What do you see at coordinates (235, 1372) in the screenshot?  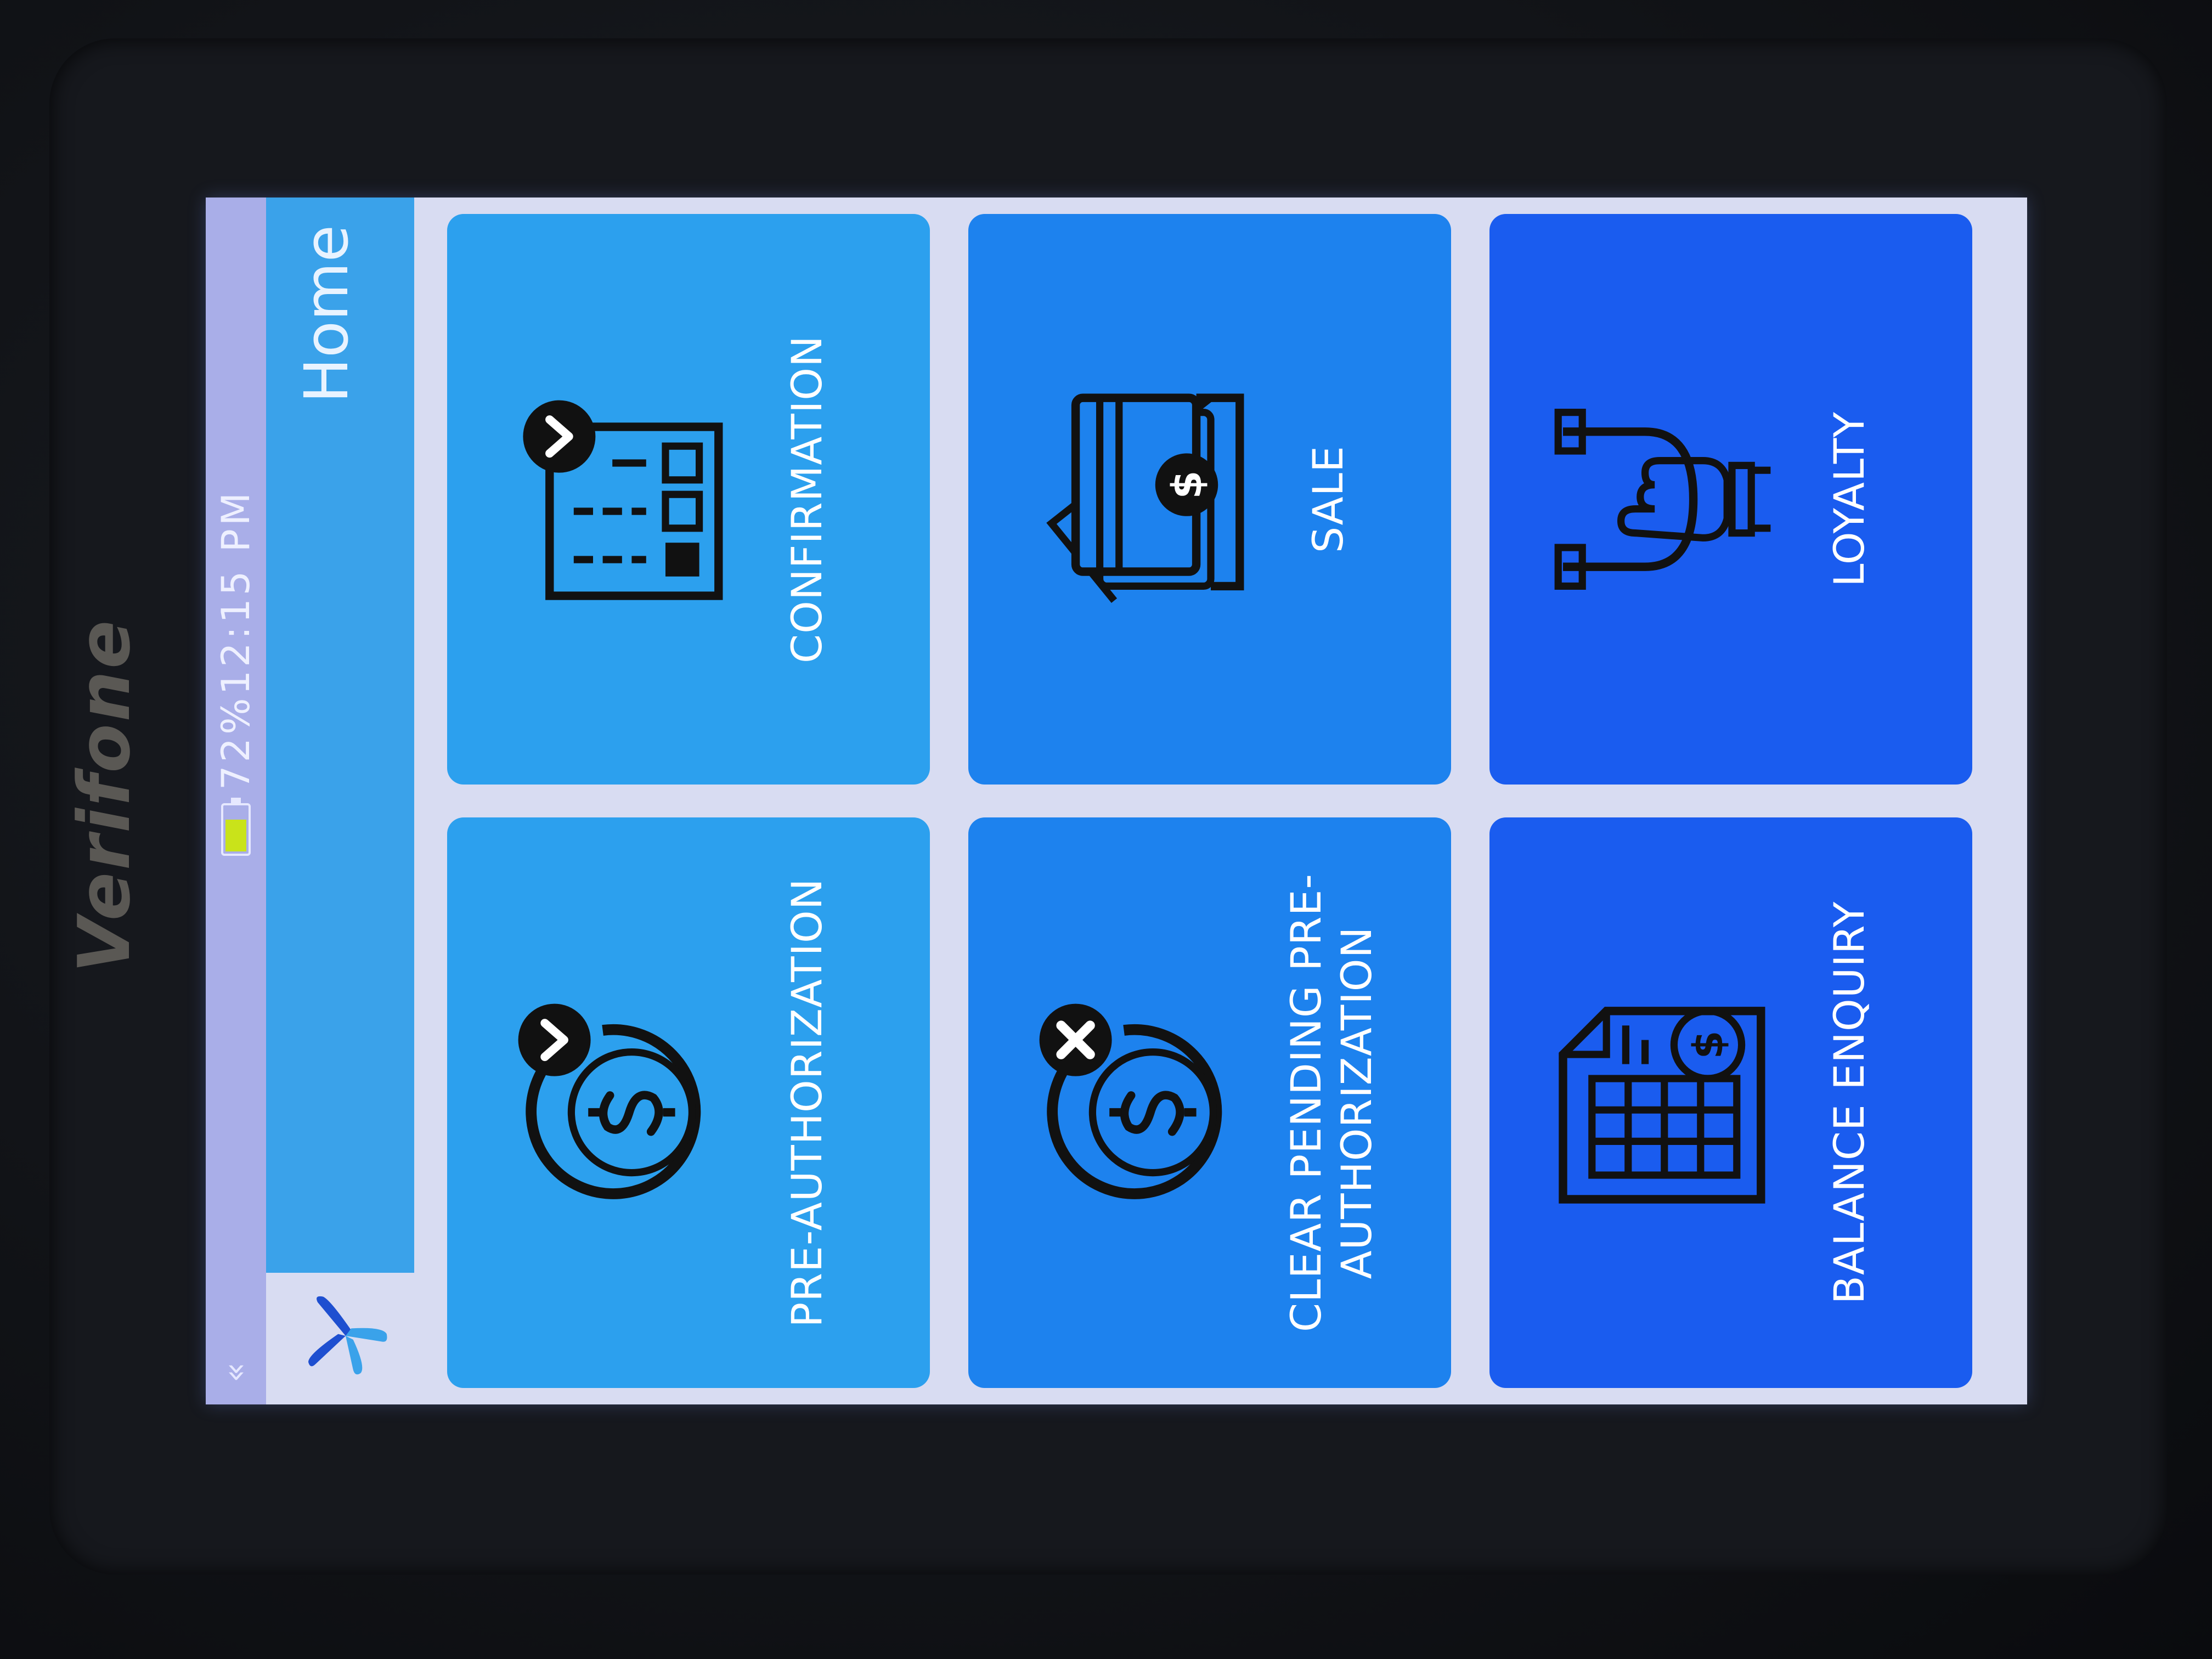 I see `back-chevron-icon: «` at bounding box center [235, 1372].